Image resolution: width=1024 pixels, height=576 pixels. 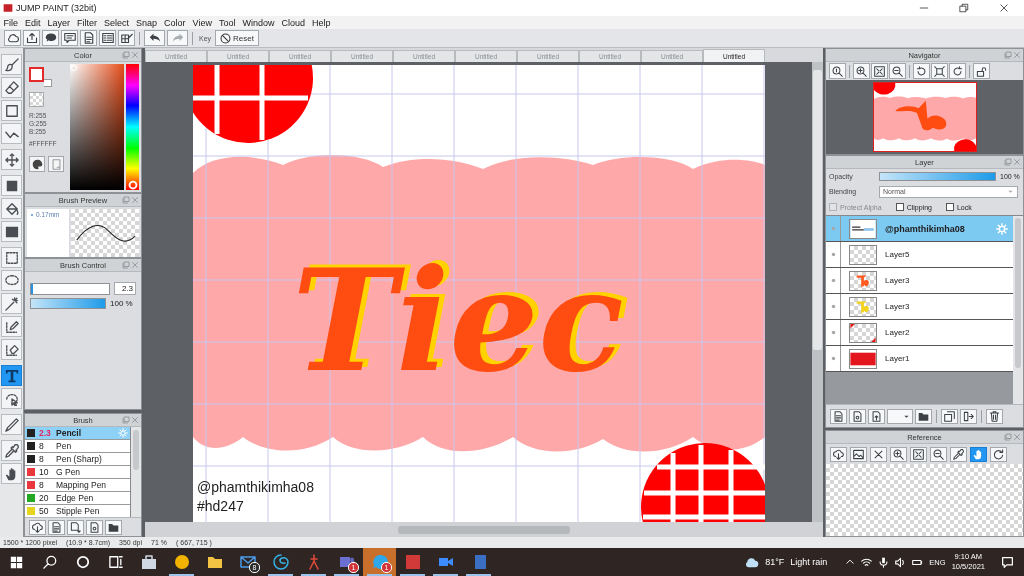 I want to click on saturation-value-picker, so click(x=96, y=127).